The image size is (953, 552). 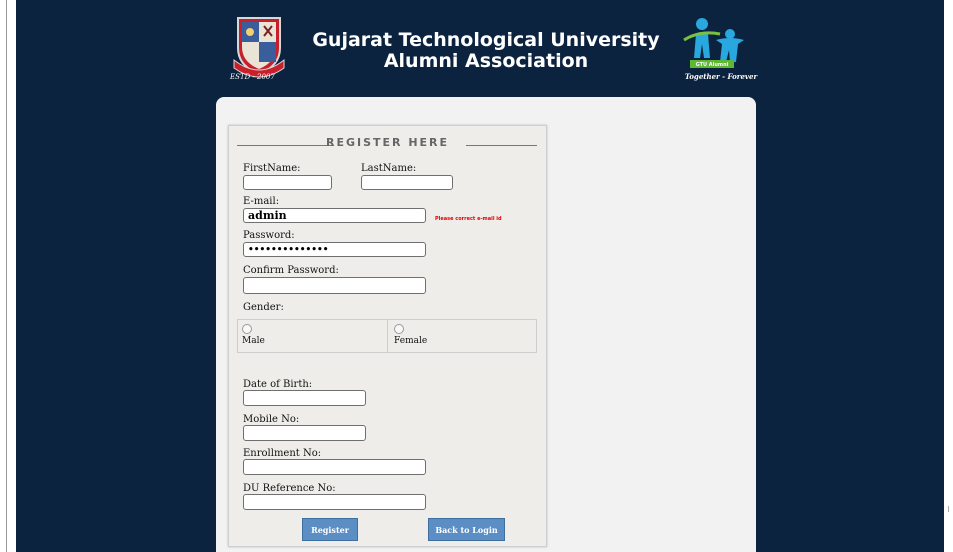 I want to click on alumni-badge-text: GTU Alumni, so click(x=712, y=65).